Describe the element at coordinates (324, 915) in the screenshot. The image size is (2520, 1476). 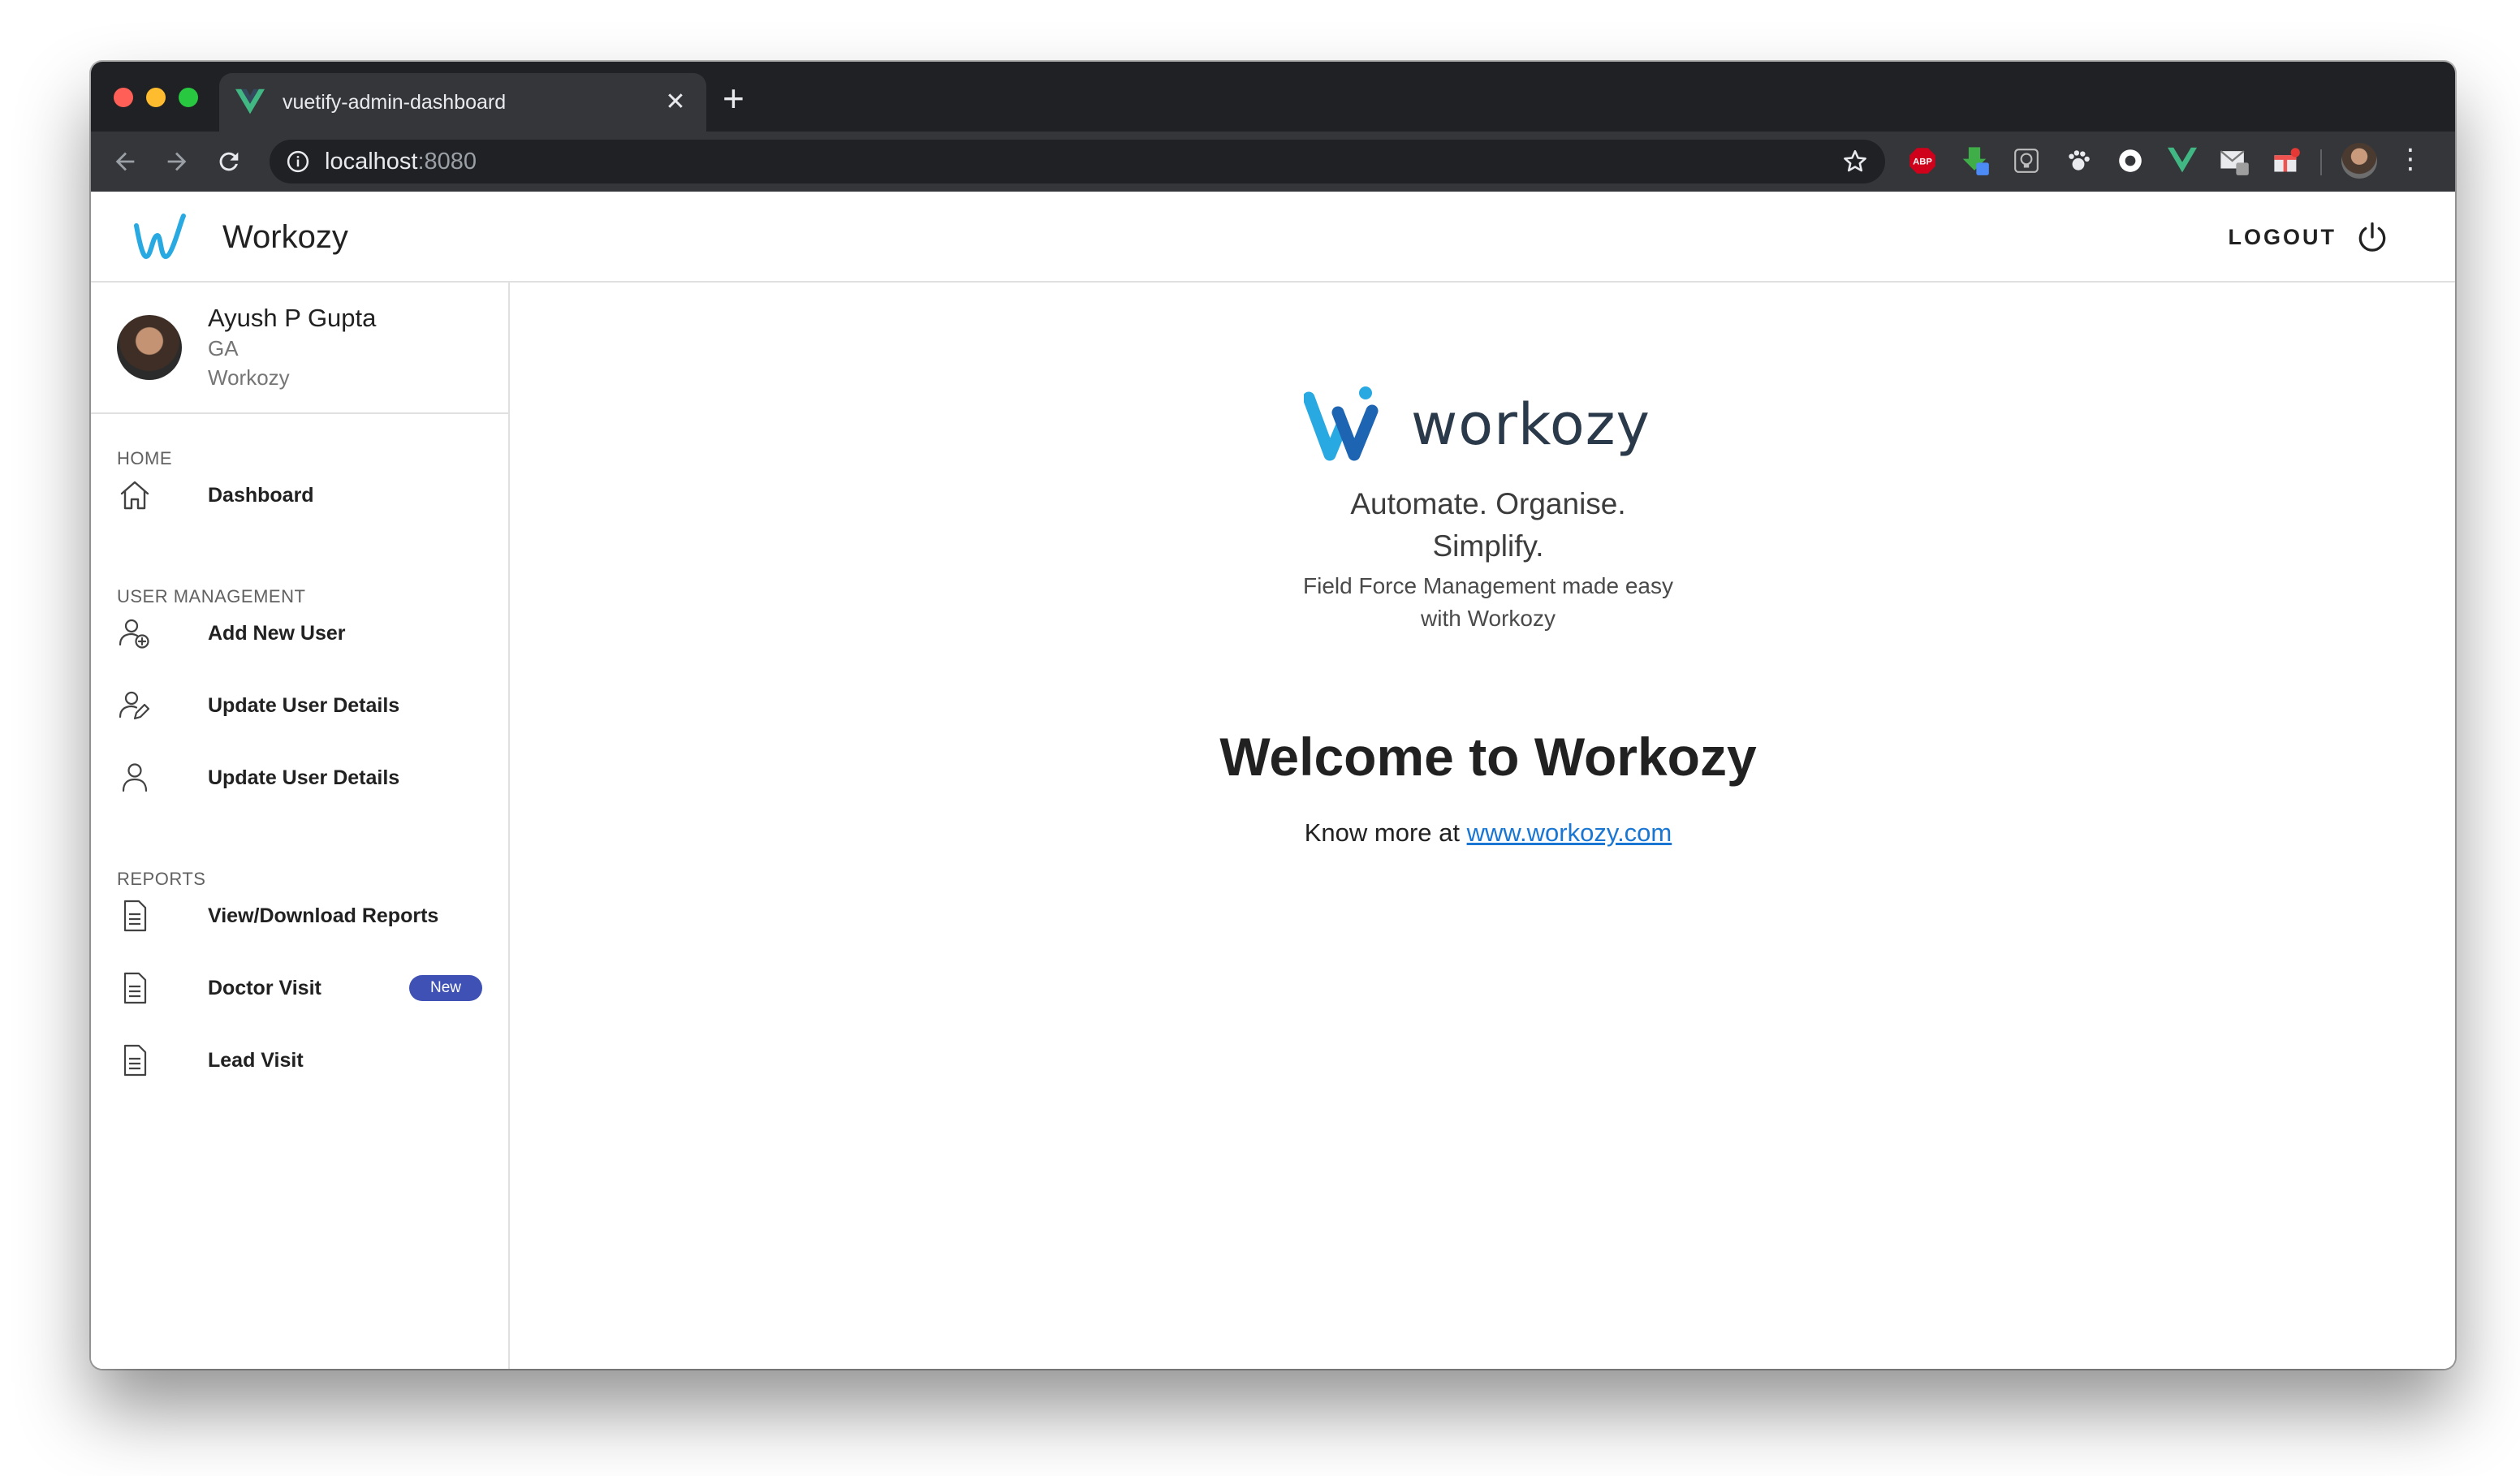
I see `sidebar-item-label: View/Download Reports` at that location.